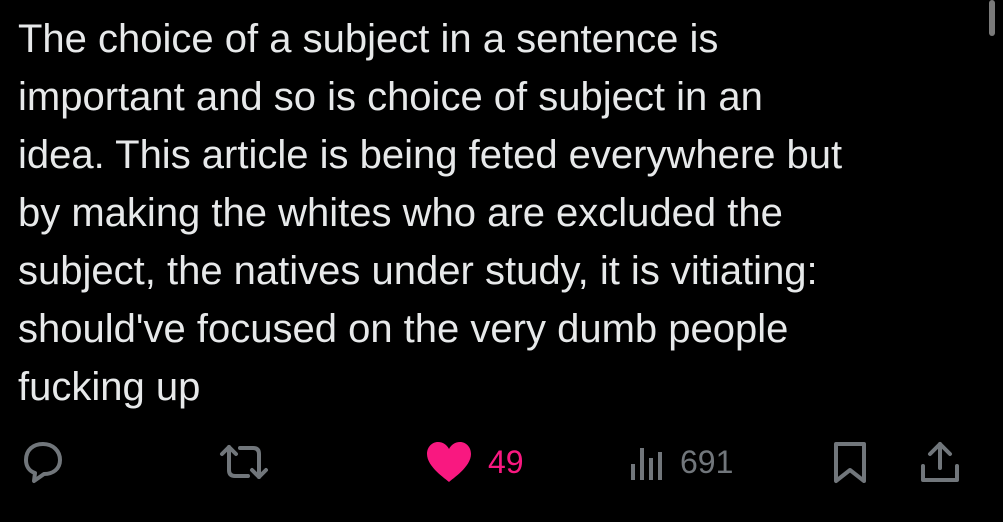  What do you see at coordinates (449, 462) in the screenshot?
I see `heart-filled-icon` at bounding box center [449, 462].